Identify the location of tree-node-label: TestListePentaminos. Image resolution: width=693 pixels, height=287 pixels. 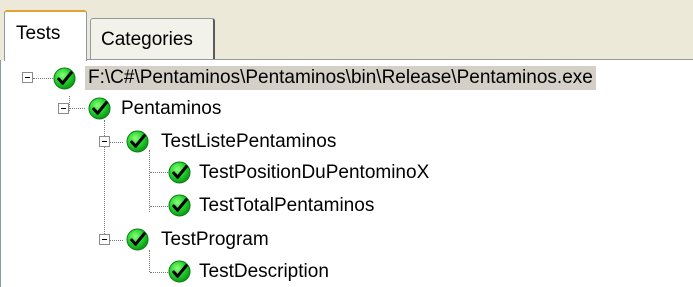
(249, 141).